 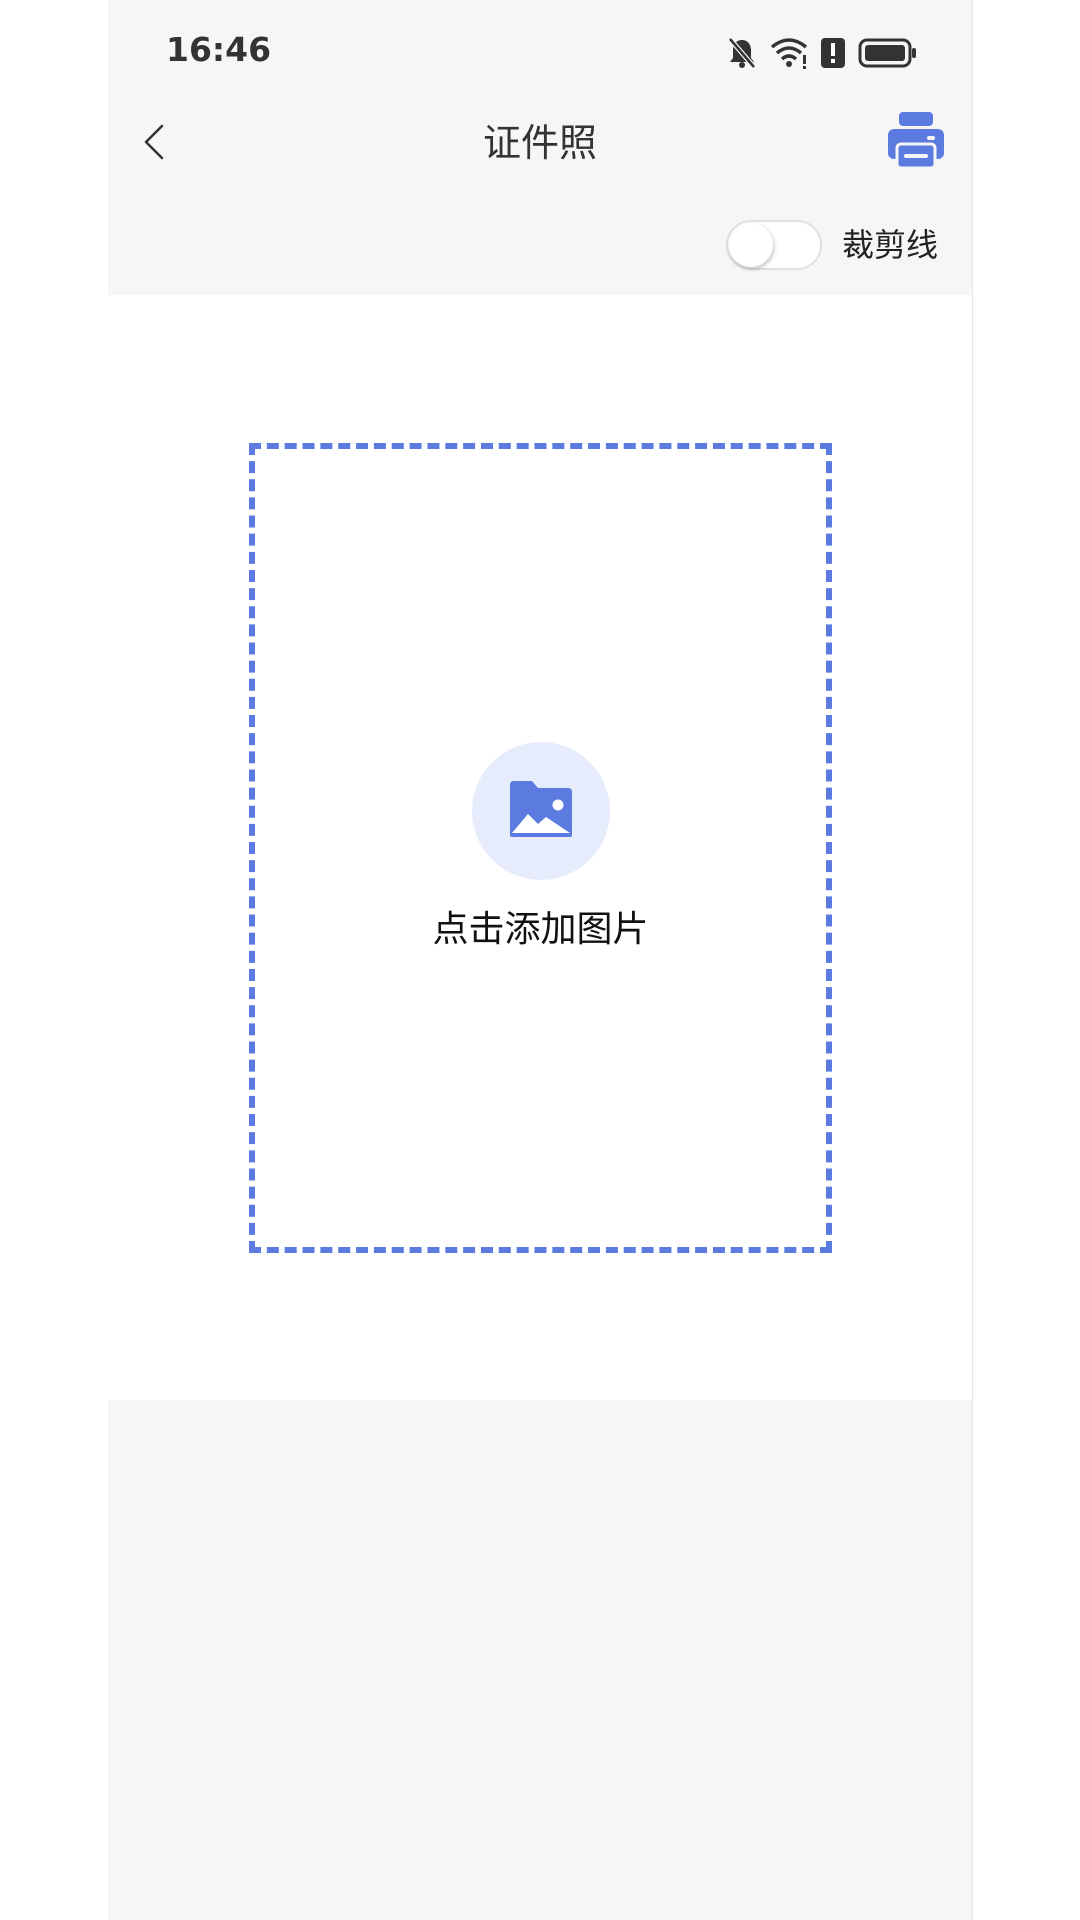 I want to click on left-margin, so click(x=54, y=960).